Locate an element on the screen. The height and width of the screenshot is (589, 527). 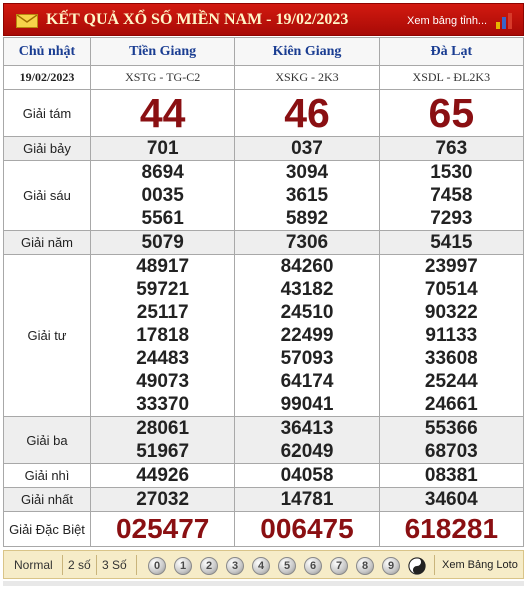
prize-cell: 55366 68703 is located at coordinates (451, 440).